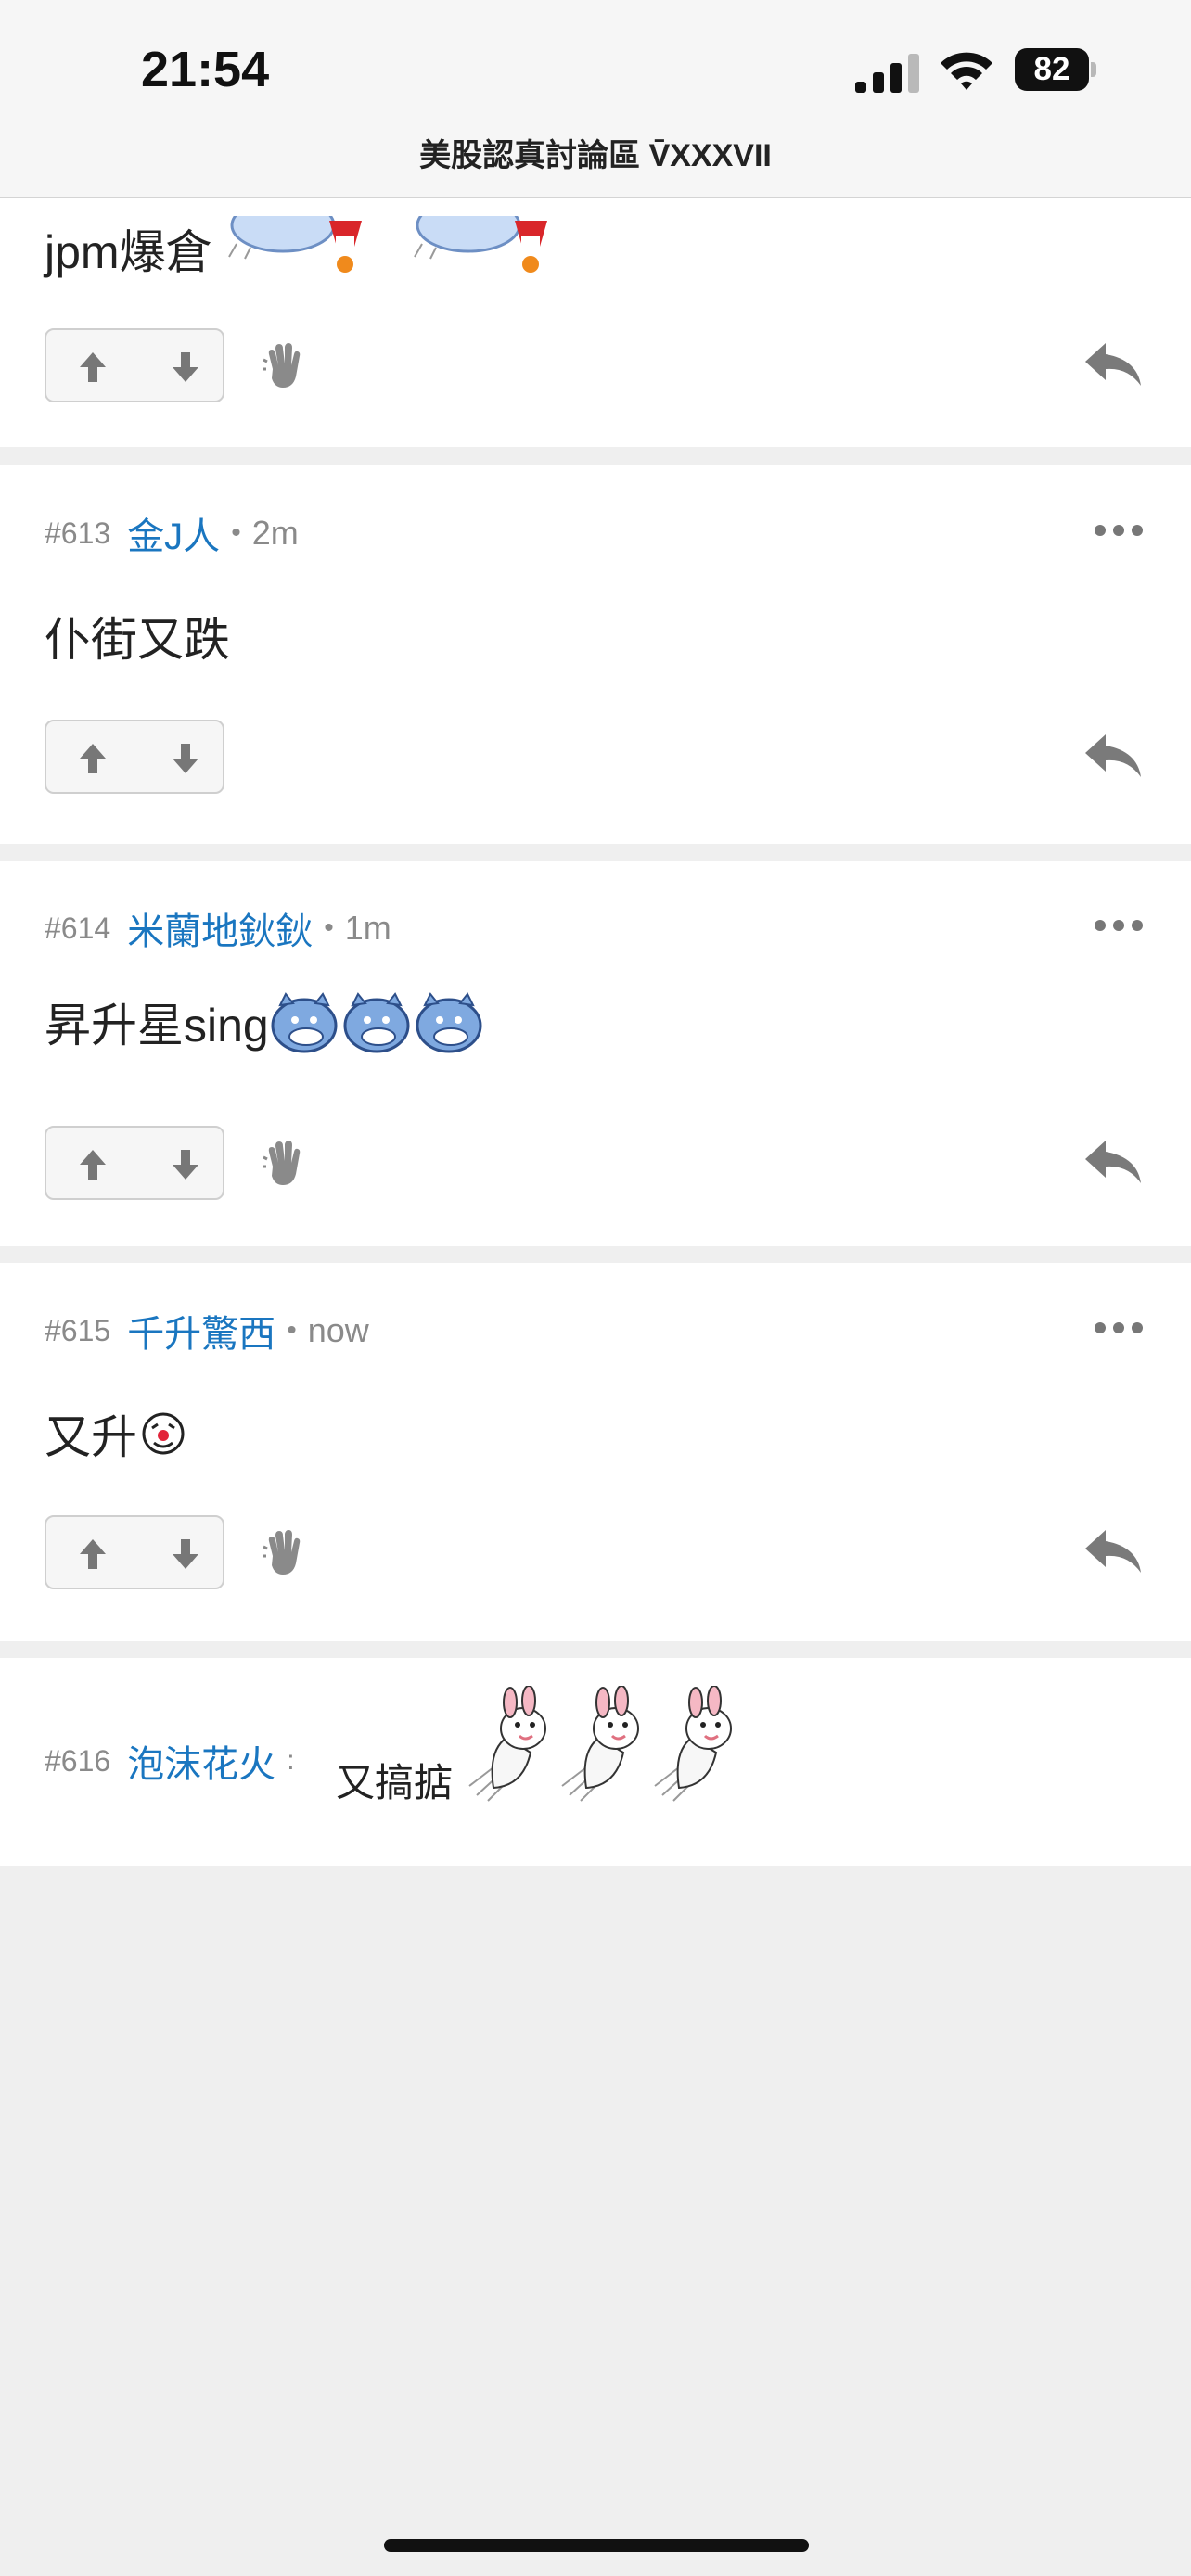 Image resolution: width=1191 pixels, height=2576 pixels. Describe the element at coordinates (597, 2545) in the screenshot. I see `home-indicator` at that location.